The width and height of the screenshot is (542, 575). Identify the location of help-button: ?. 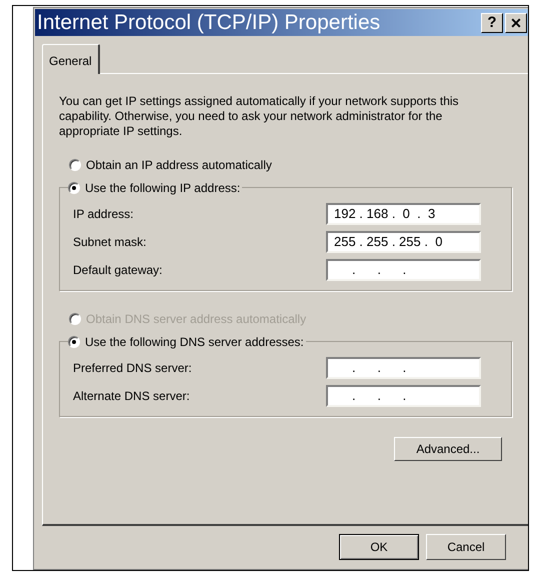
(492, 22).